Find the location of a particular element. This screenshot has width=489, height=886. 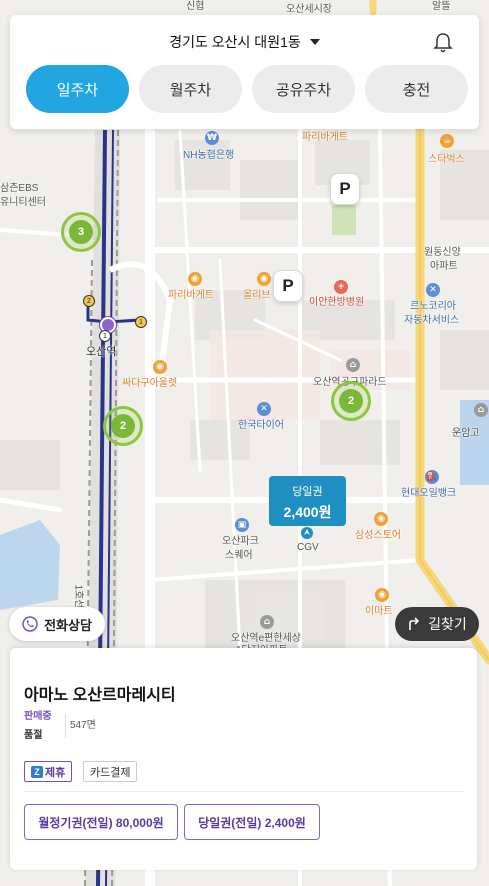

tire-icon: ✕ is located at coordinates (264, 409).